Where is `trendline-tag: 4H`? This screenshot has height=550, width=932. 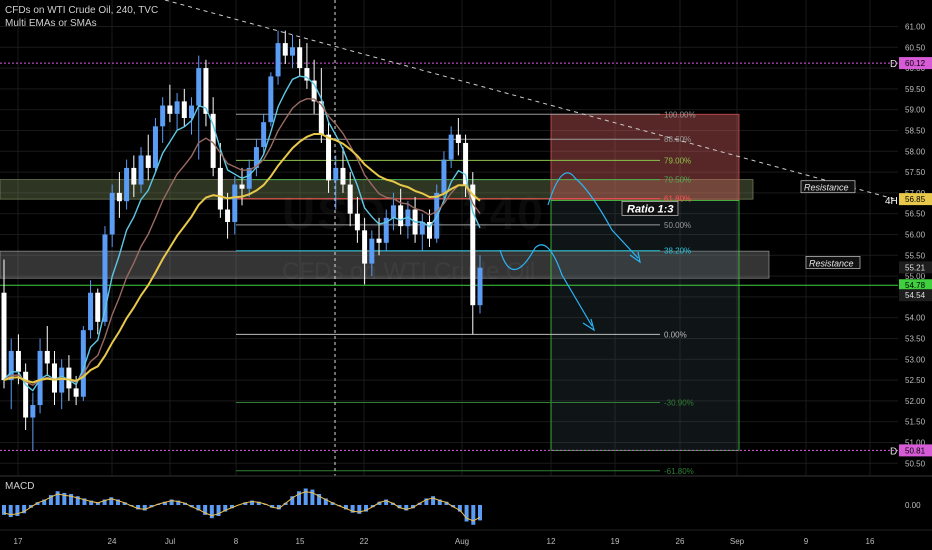 trendline-tag: 4H is located at coordinates (891, 201).